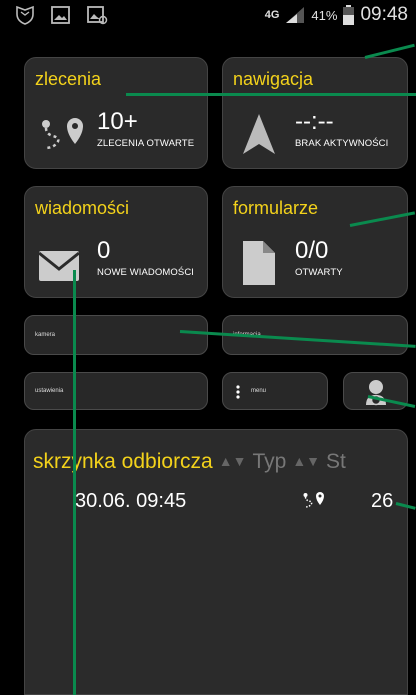  What do you see at coordinates (273, 79) in the screenshot?
I see `navigation-title: nawigacja` at bounding box center [273, 79].